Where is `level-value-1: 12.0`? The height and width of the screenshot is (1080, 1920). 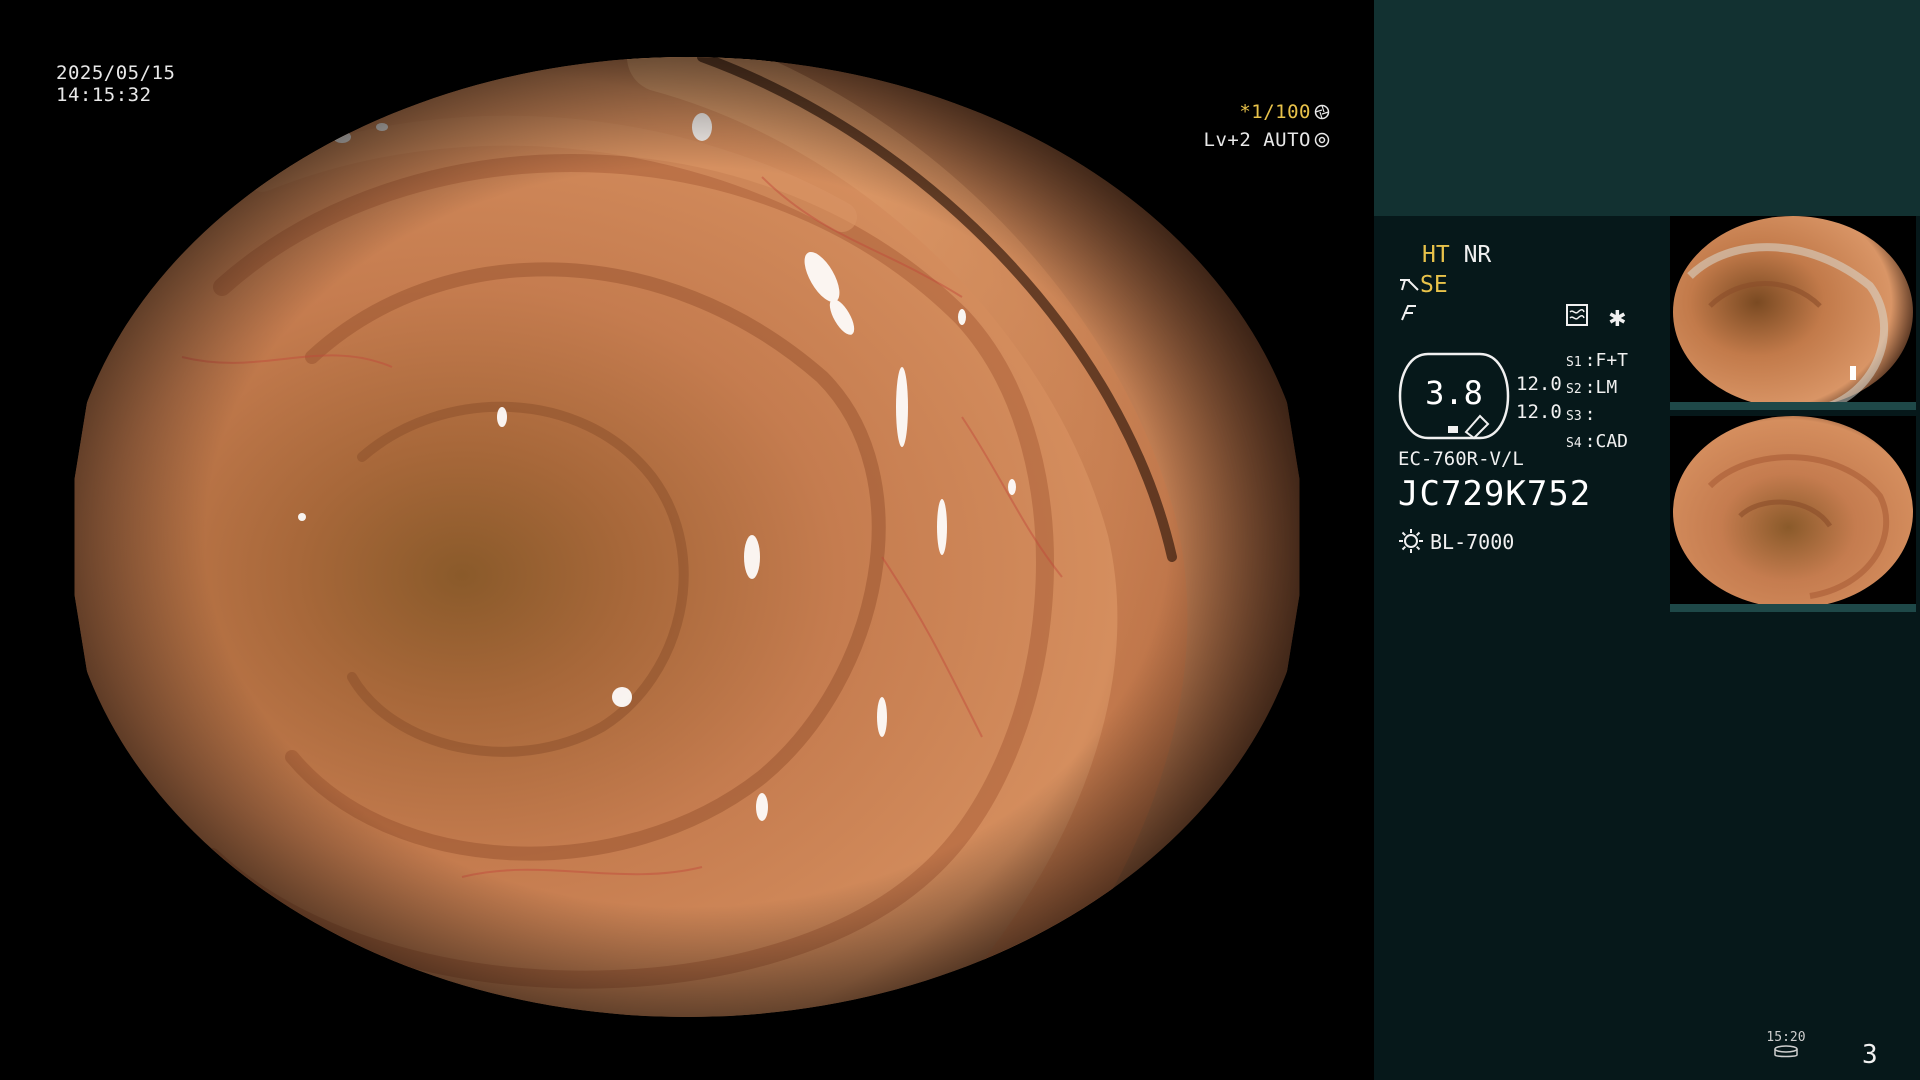
level-value-1: 12.0 is located at coordinates (1539, 384).